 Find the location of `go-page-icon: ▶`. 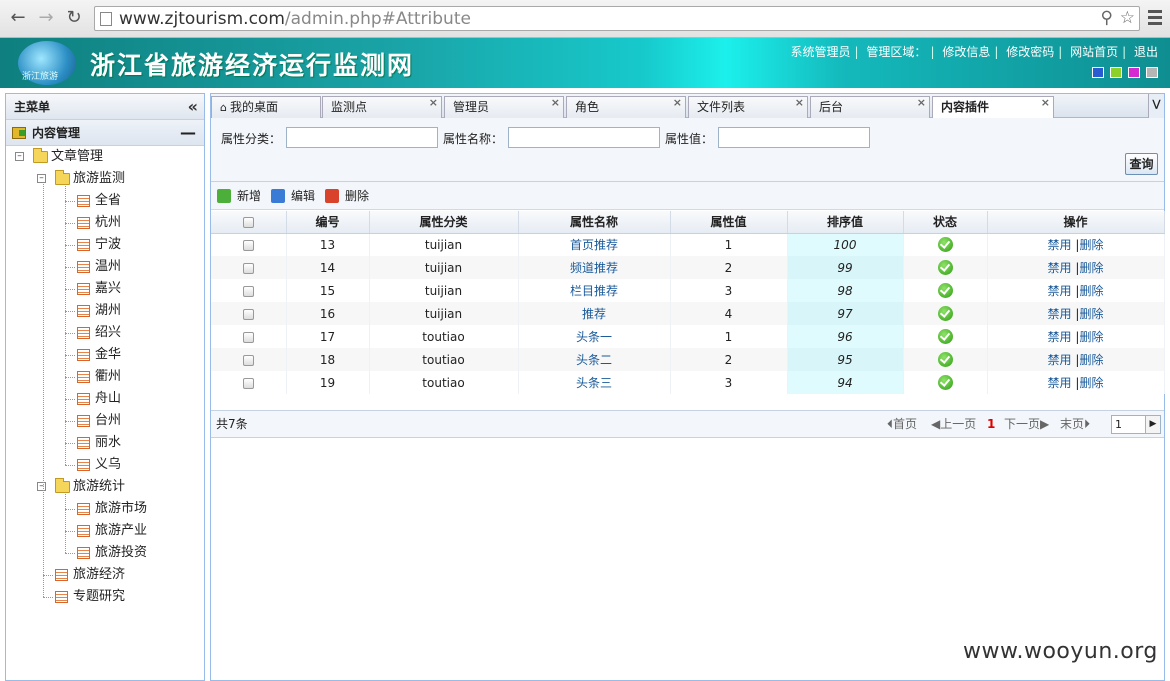

go-page-icon: ▶ is located at coordinates (1152, 424).